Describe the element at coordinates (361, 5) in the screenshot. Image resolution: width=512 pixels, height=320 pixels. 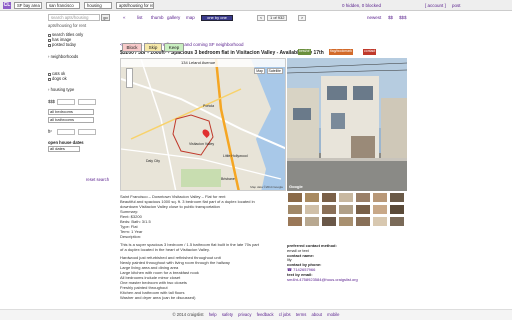
I see `hidden-blocked-link: 0 hidden, 0 blocked` at that location.